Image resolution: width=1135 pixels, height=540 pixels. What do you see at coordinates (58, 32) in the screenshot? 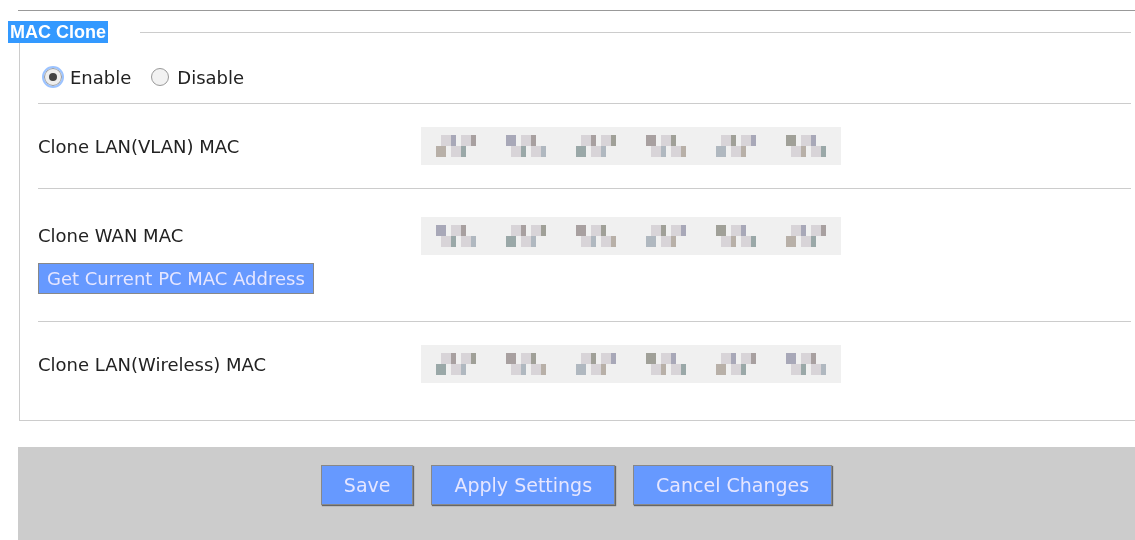
I see `section-legend: MAC Clone` at bounding box center [58, 32].